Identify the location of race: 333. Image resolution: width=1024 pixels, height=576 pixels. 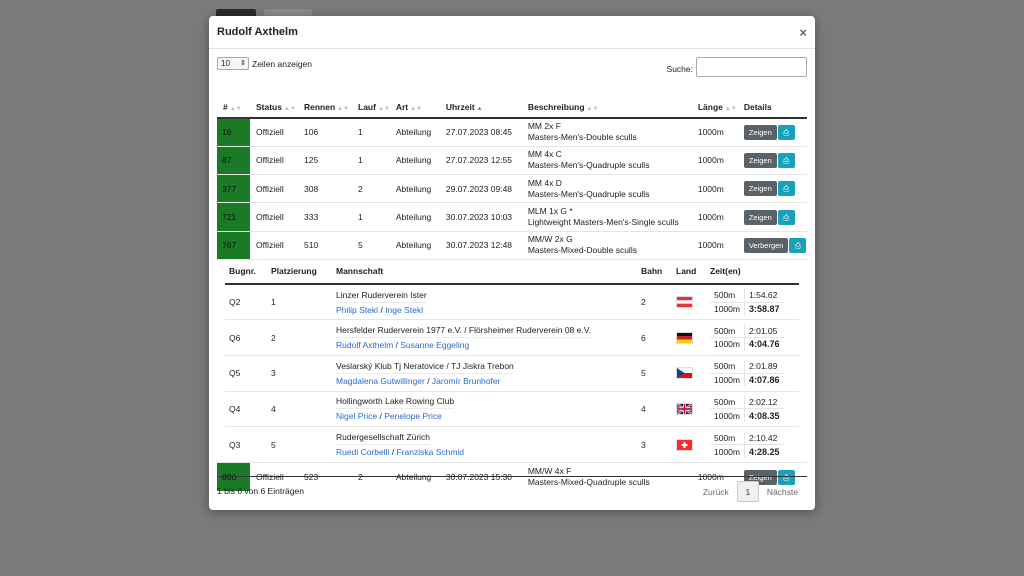
(325, 217).